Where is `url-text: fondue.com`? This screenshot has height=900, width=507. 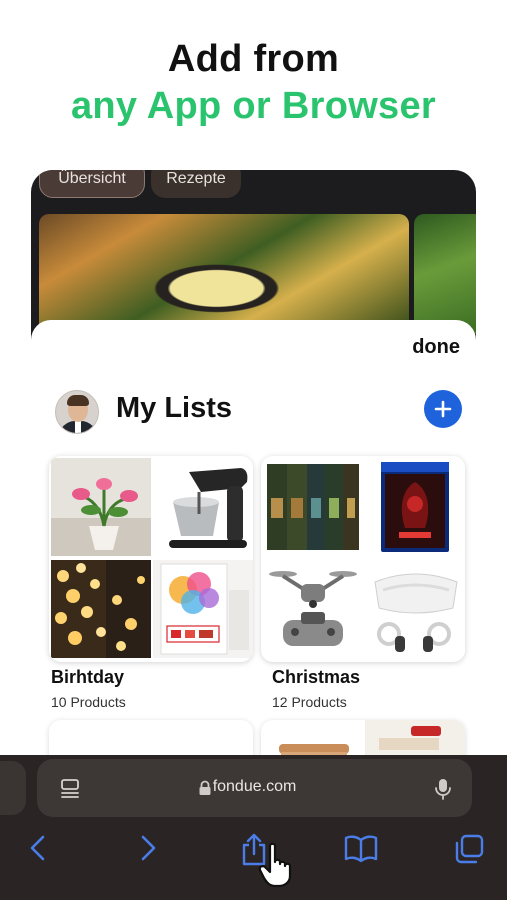 url-text: fondue.com is located at coordinates (254, 787).